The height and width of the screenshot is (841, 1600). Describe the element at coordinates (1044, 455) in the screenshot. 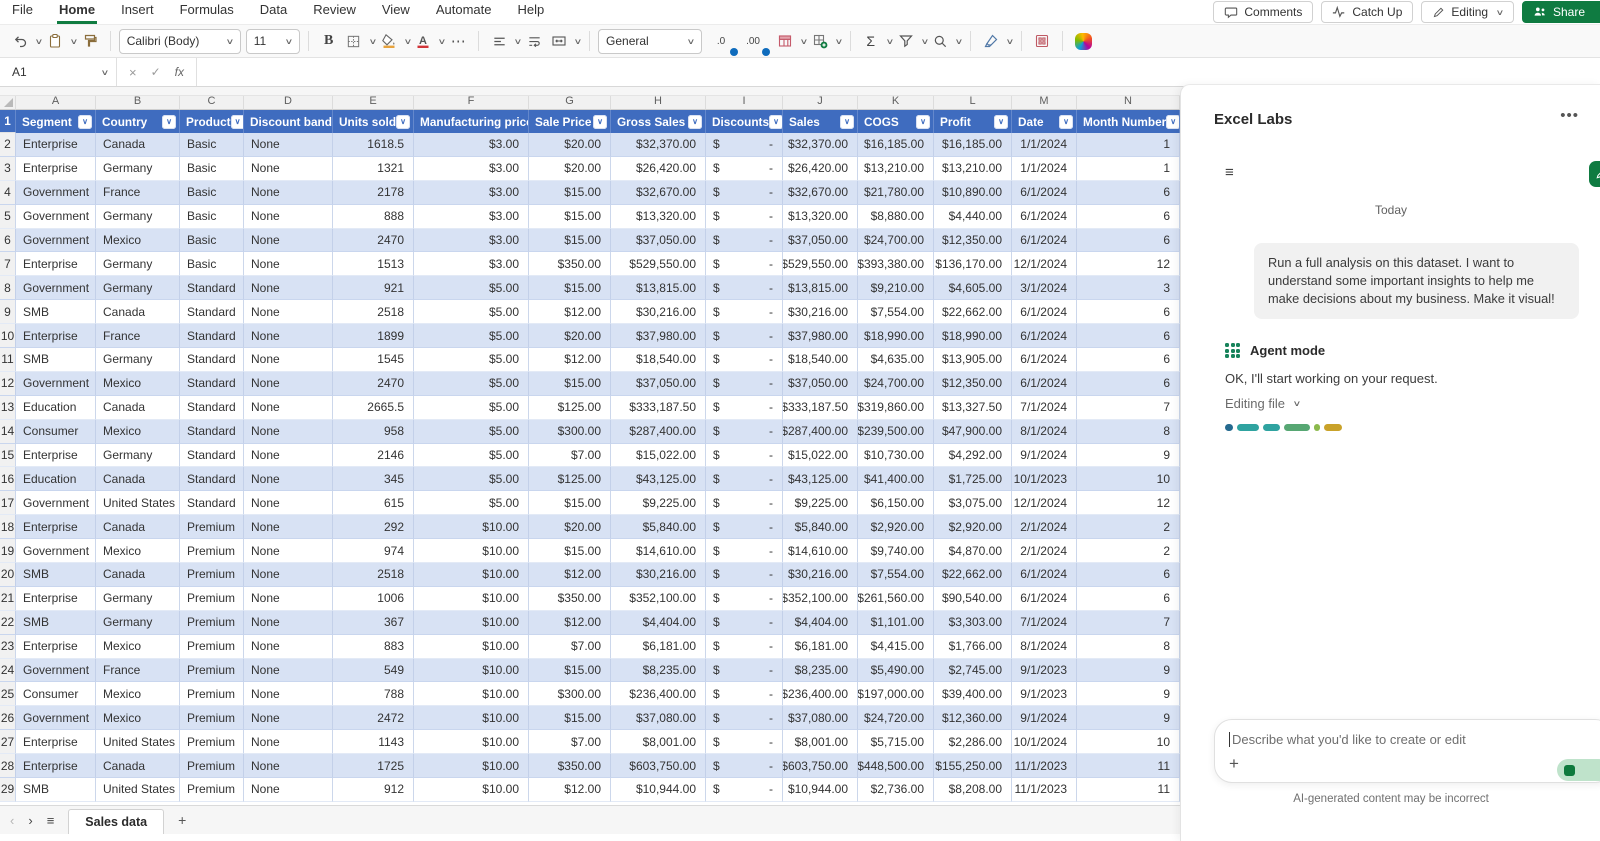

I see `cell: 9/1/2024` at that location.